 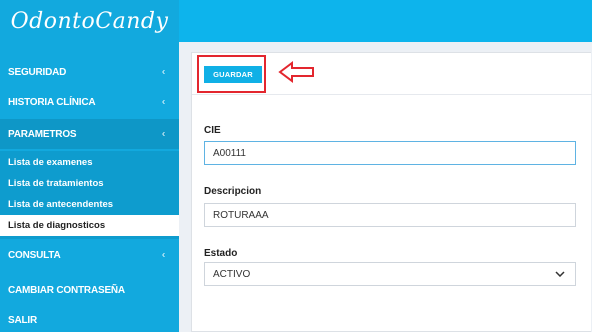 I want to click on descripcion-label: Descripcion, so click(x=233, y=191).